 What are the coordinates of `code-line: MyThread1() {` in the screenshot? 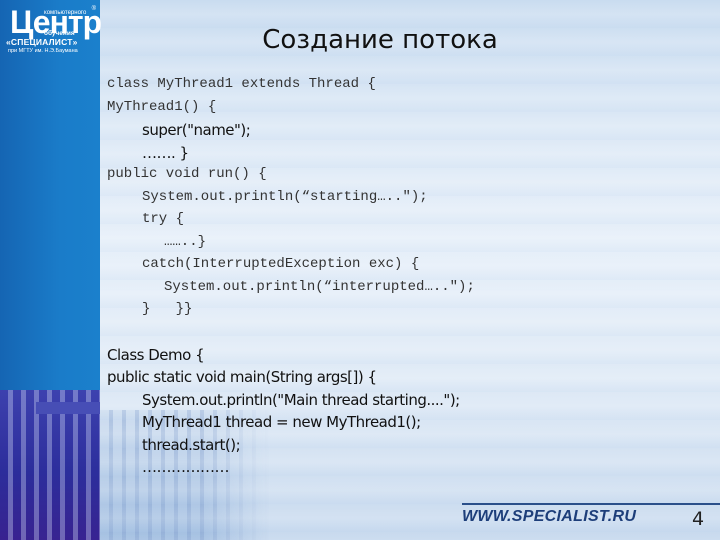 It's located at (162, 106).